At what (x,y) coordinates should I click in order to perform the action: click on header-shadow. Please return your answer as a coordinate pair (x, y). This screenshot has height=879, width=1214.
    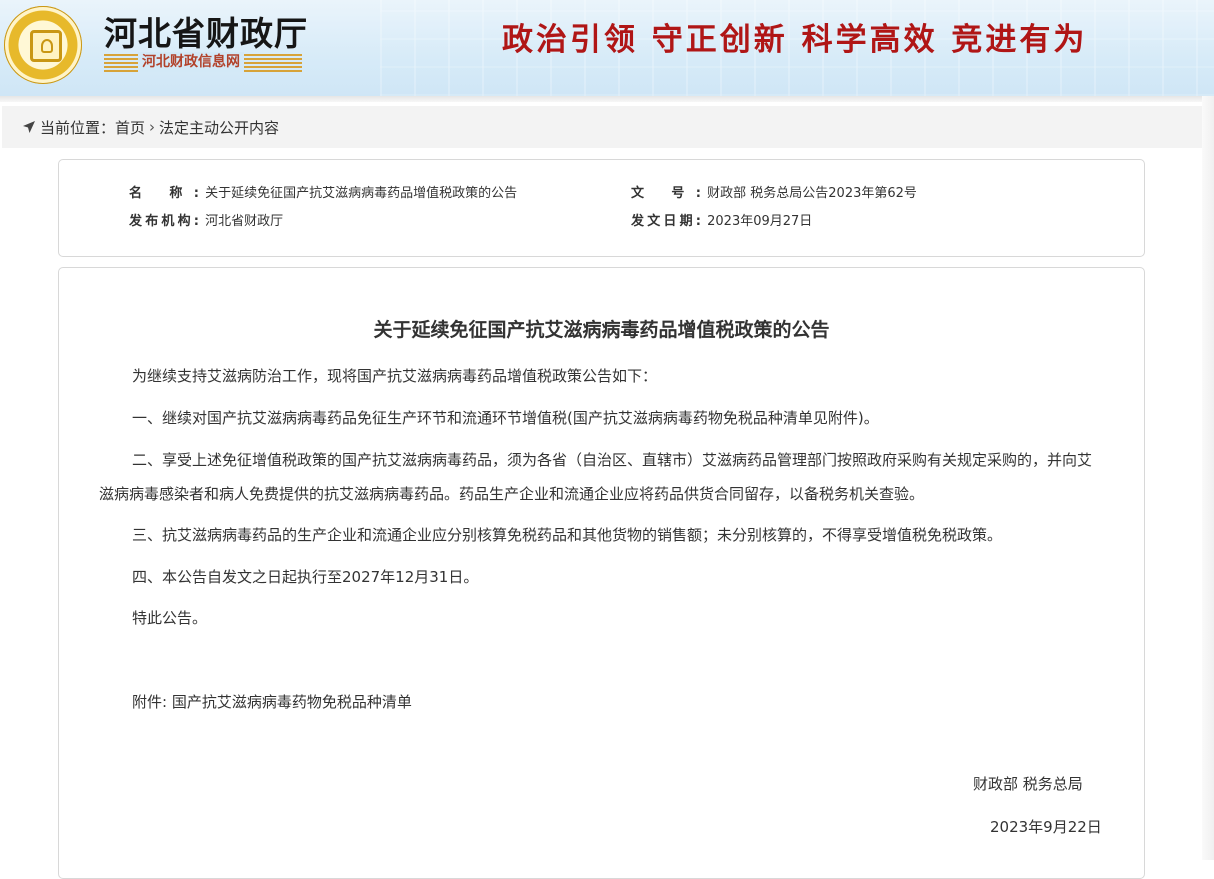
    Looking at the image, I should click on (602, 99).